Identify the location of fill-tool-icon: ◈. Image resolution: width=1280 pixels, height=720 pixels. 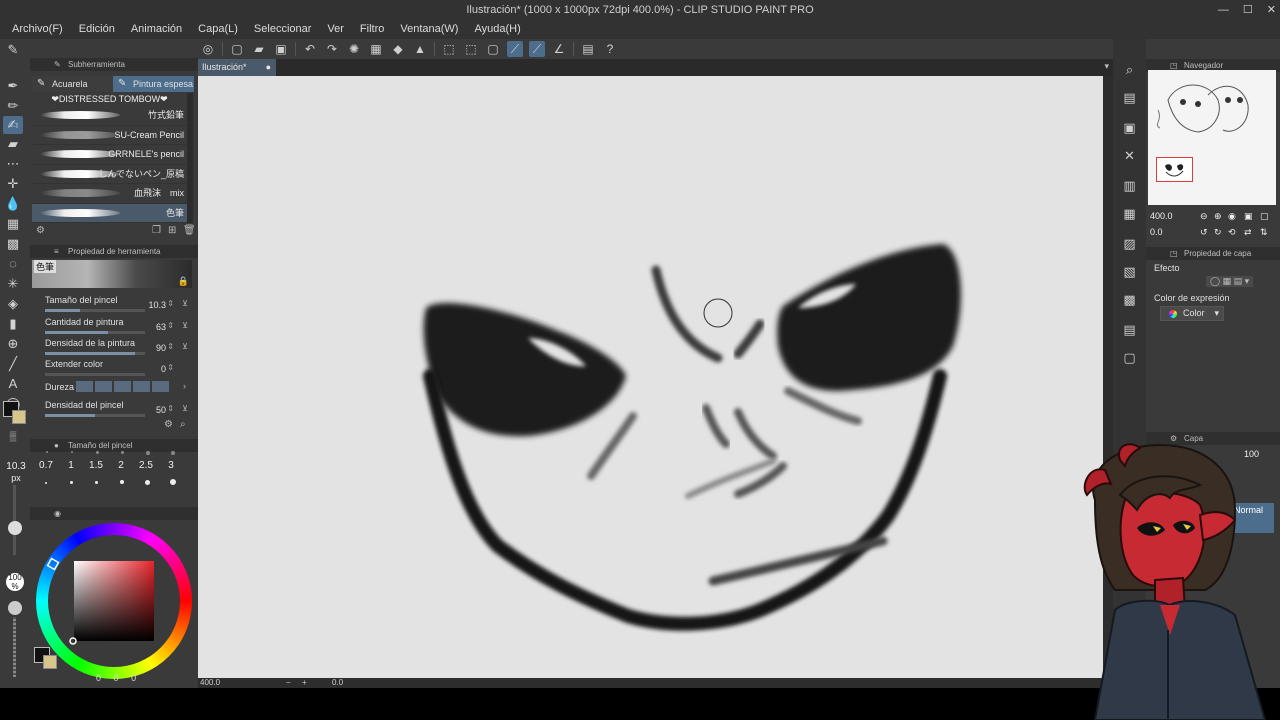
(13, 304).